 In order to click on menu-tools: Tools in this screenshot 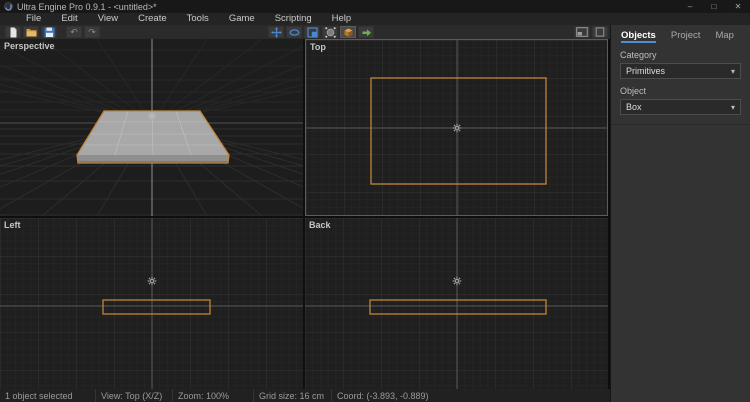, I will do `click(198, 19)`.